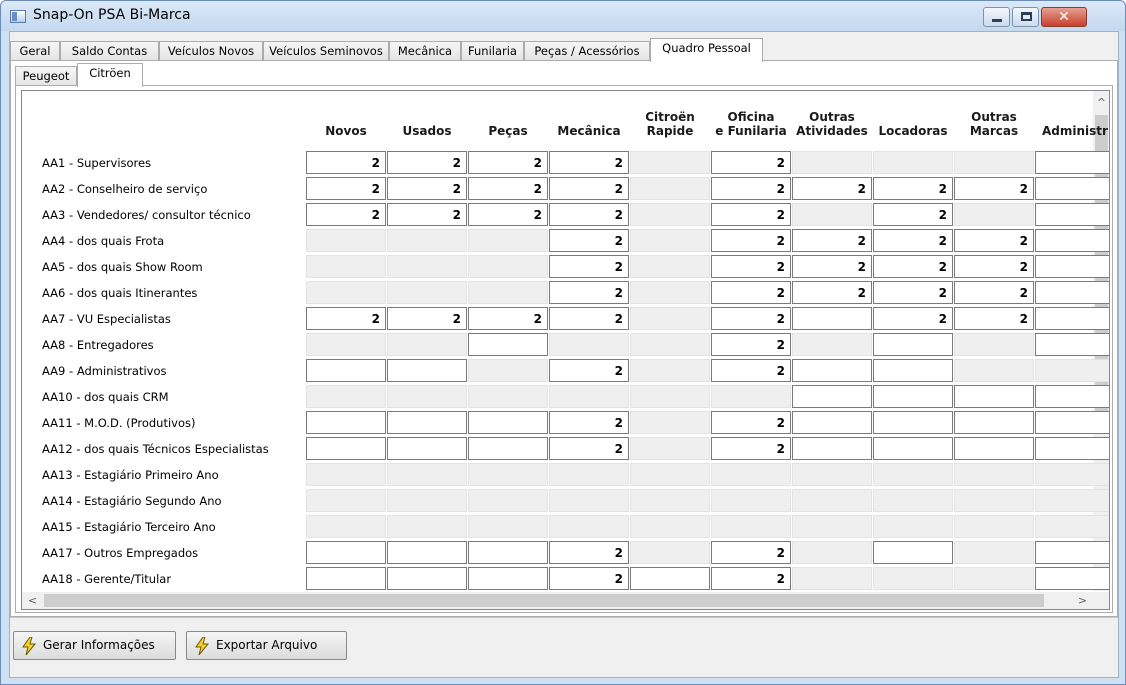  I want to click on tab-veiculos-novos: Veículos Novos, so click(211, 51).